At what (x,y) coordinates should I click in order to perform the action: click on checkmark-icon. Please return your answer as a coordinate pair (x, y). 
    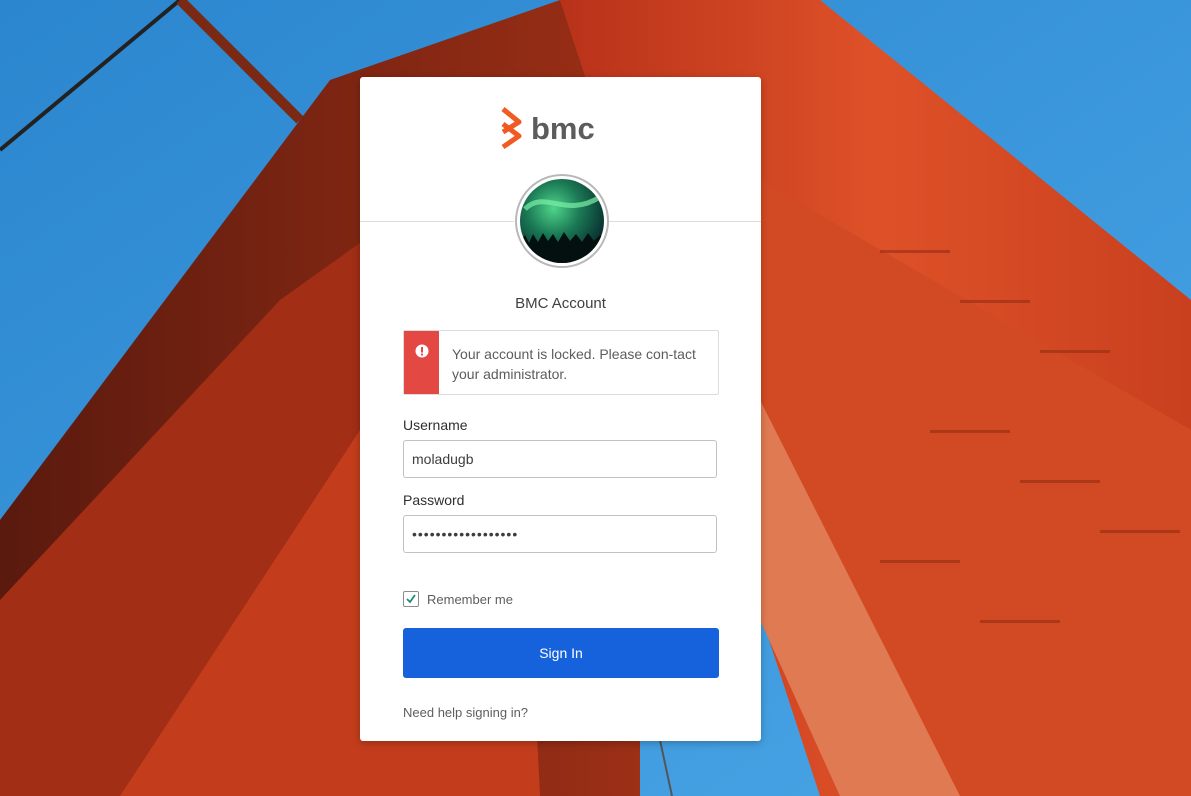
    Looking at the image, I should click on (411, 599).